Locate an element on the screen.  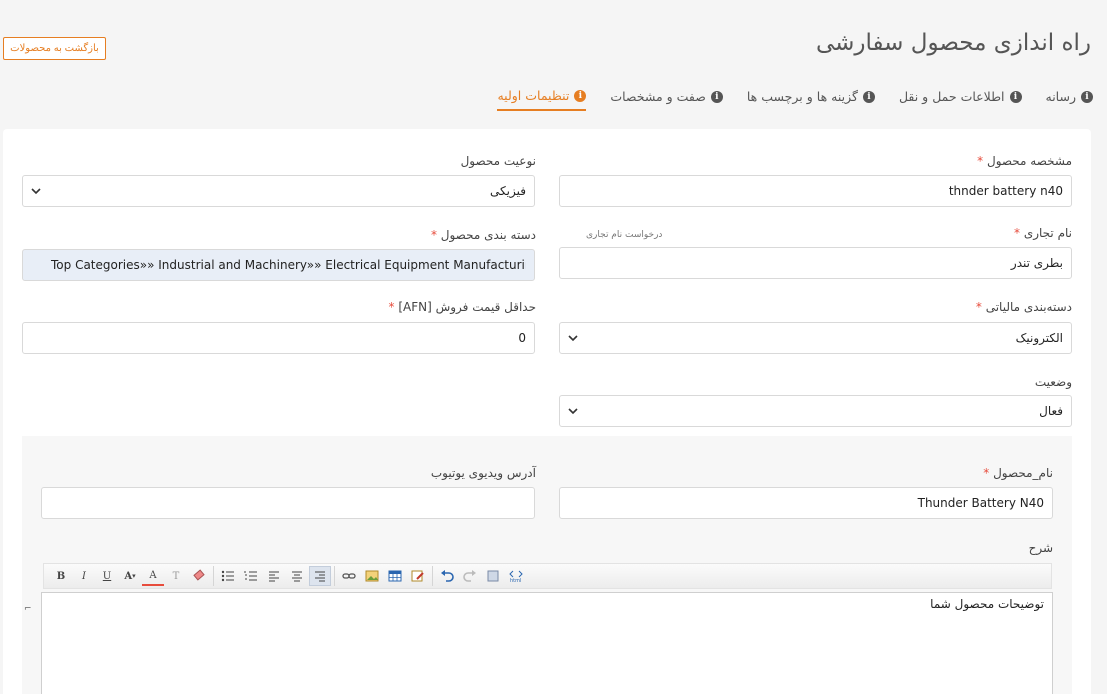
link-icon is located at coordinates (349, 576).